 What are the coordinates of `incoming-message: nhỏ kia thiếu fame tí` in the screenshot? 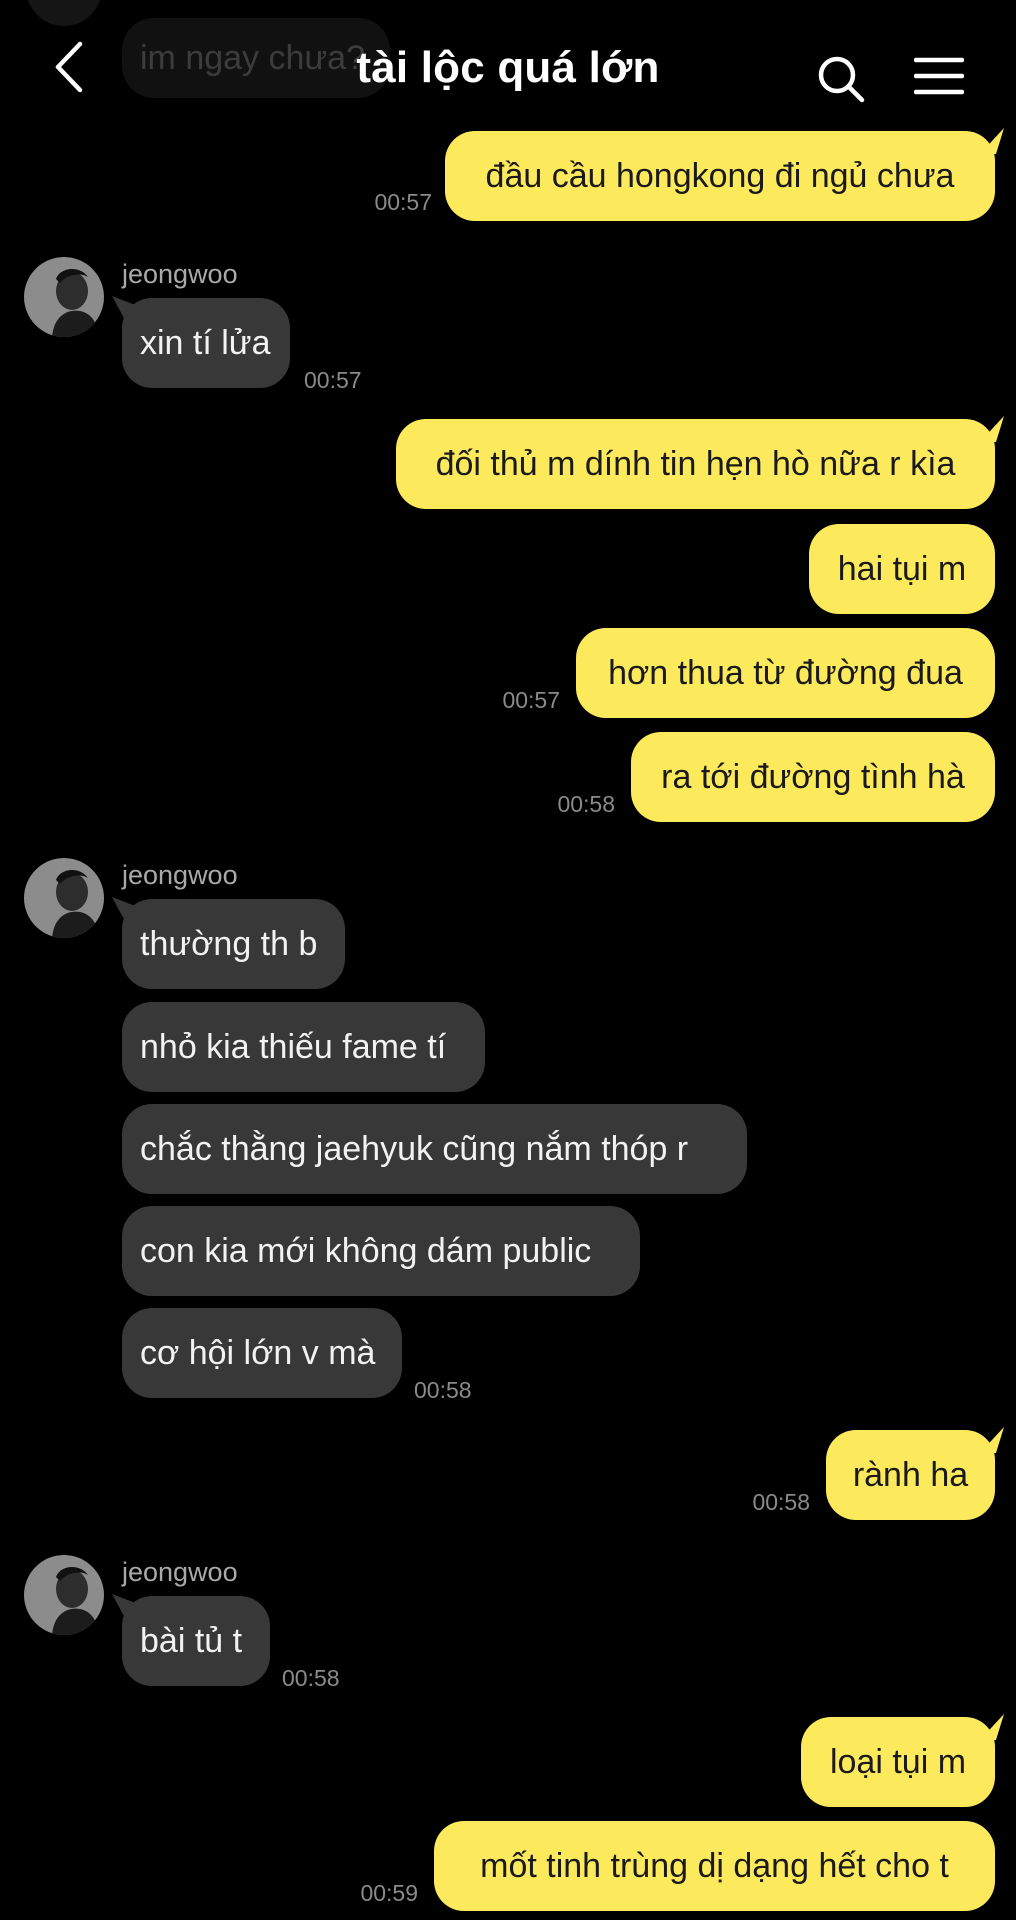 It's located at (303, 1047).